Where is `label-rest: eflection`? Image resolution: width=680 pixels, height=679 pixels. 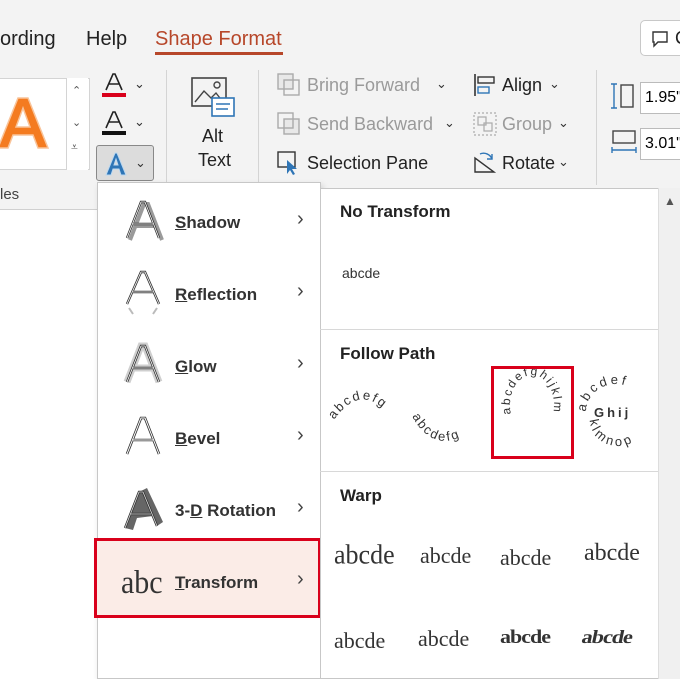
label-rest: eflection is located at coordinates (222, 294).